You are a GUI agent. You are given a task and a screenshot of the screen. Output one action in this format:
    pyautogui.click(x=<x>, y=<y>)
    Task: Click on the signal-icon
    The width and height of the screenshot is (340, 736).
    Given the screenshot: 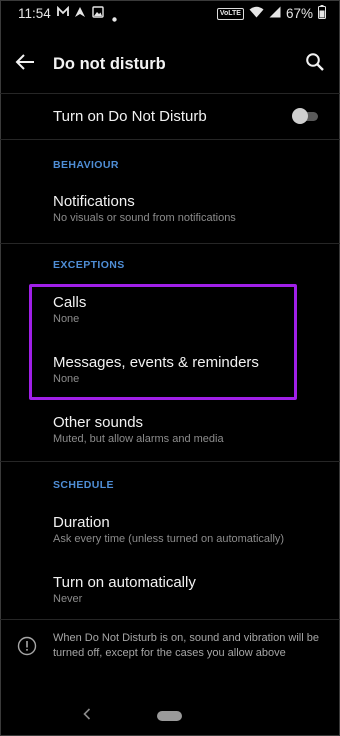 What is the action you would take?
    pyautogui.click(x=275, y=13)
    